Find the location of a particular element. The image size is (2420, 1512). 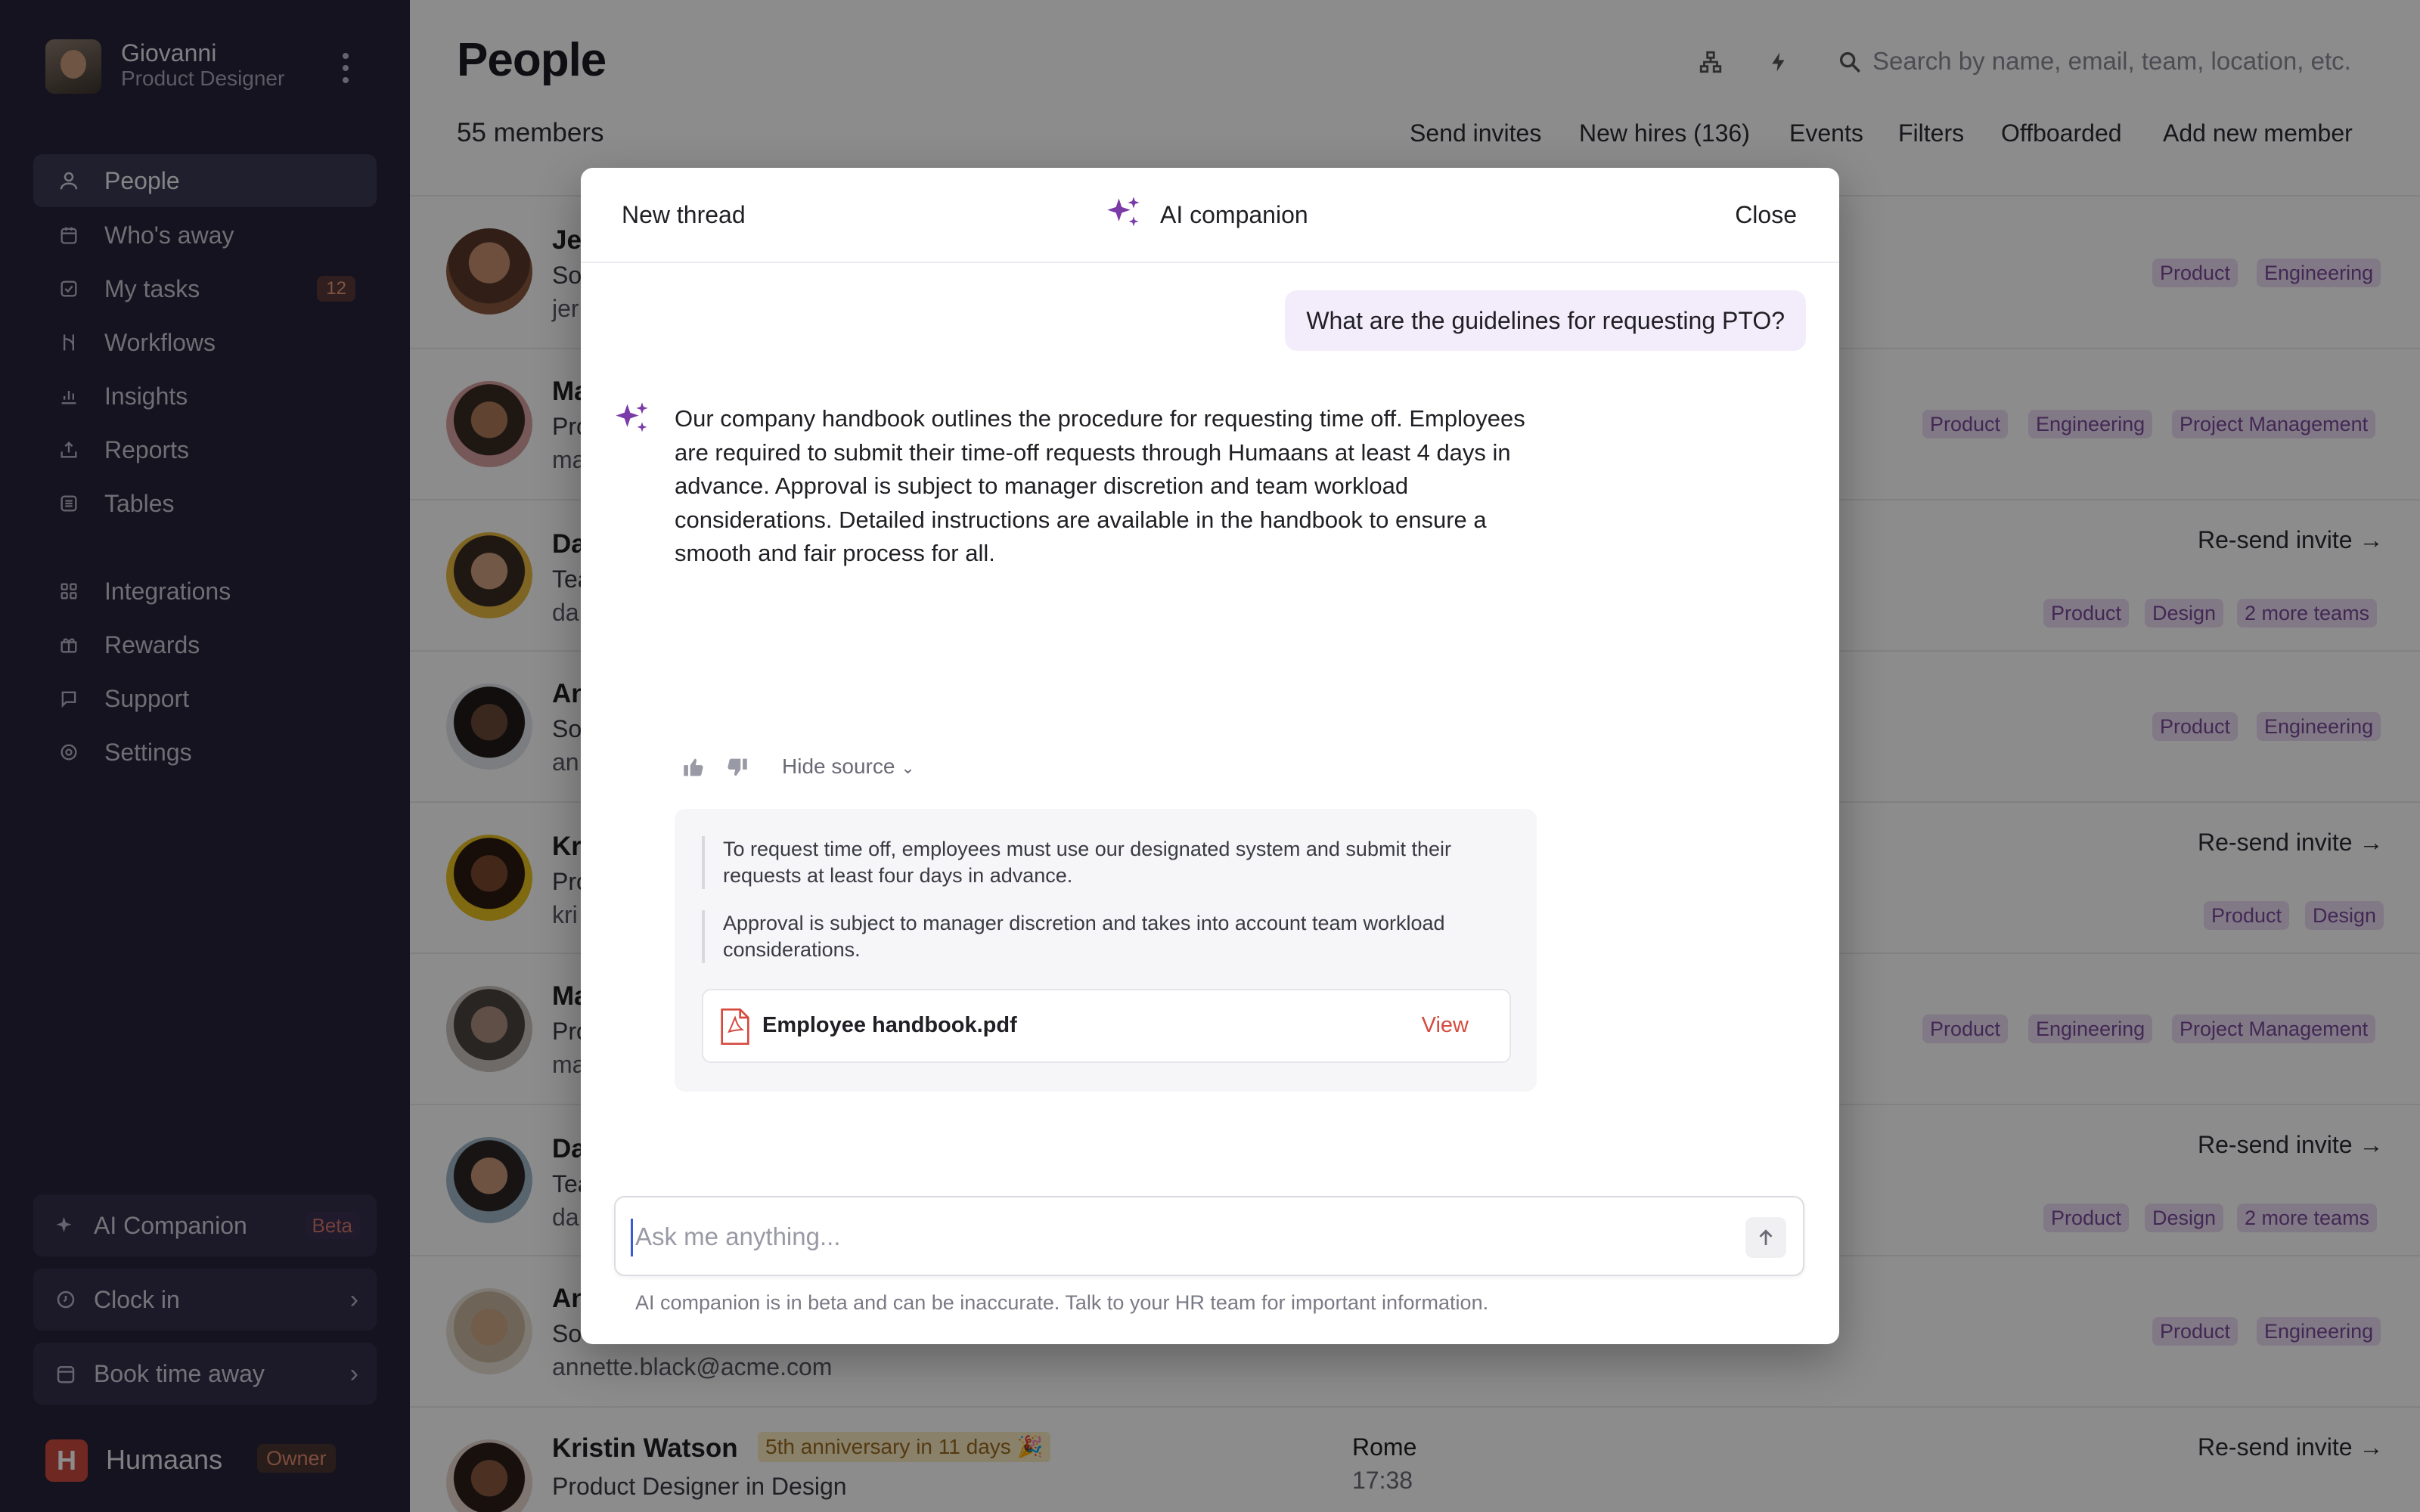

close-button: Close is located at coordinates (1766, 215).